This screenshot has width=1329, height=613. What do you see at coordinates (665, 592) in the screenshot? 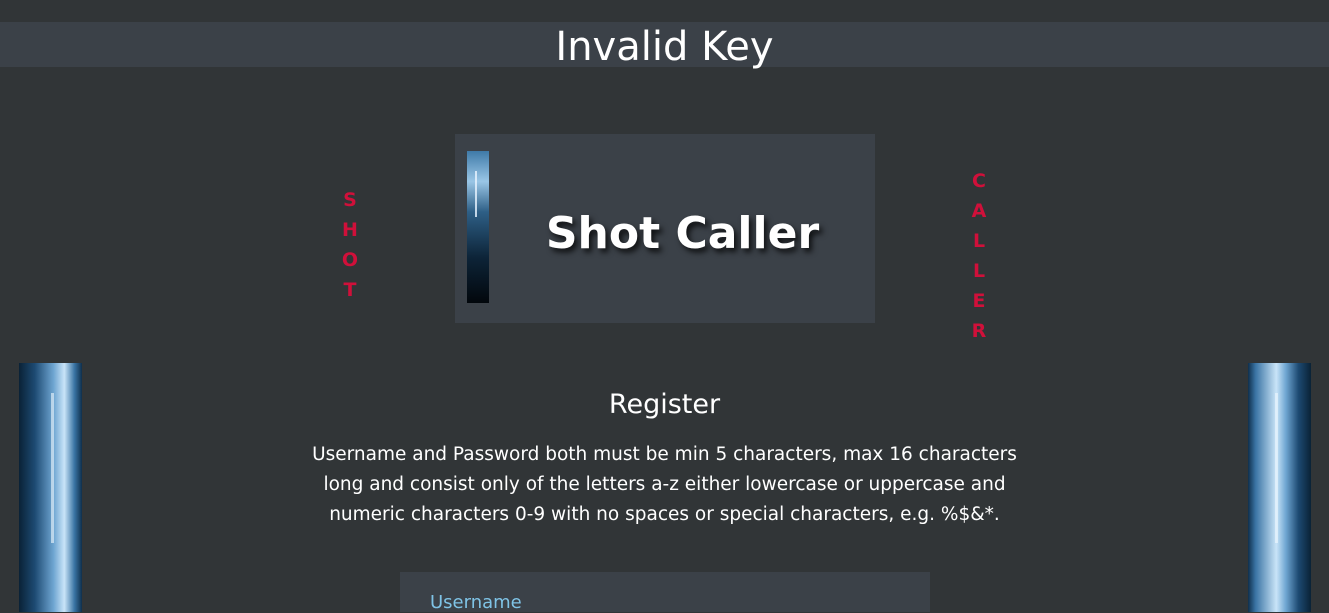
I see `register-form: Username` at bounding box center [665, 592].